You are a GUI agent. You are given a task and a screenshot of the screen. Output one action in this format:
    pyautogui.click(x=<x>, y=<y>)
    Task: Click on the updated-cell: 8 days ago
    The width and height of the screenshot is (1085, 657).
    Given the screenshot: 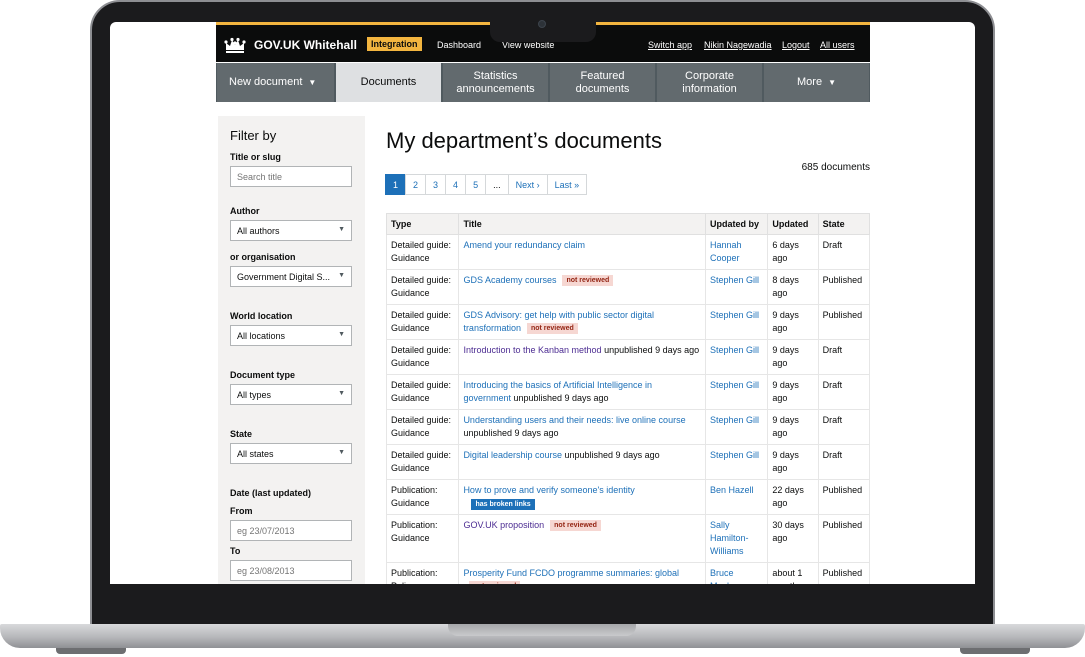 What is the action you would take?
    pyautogui.click(x=793, y=287)
    